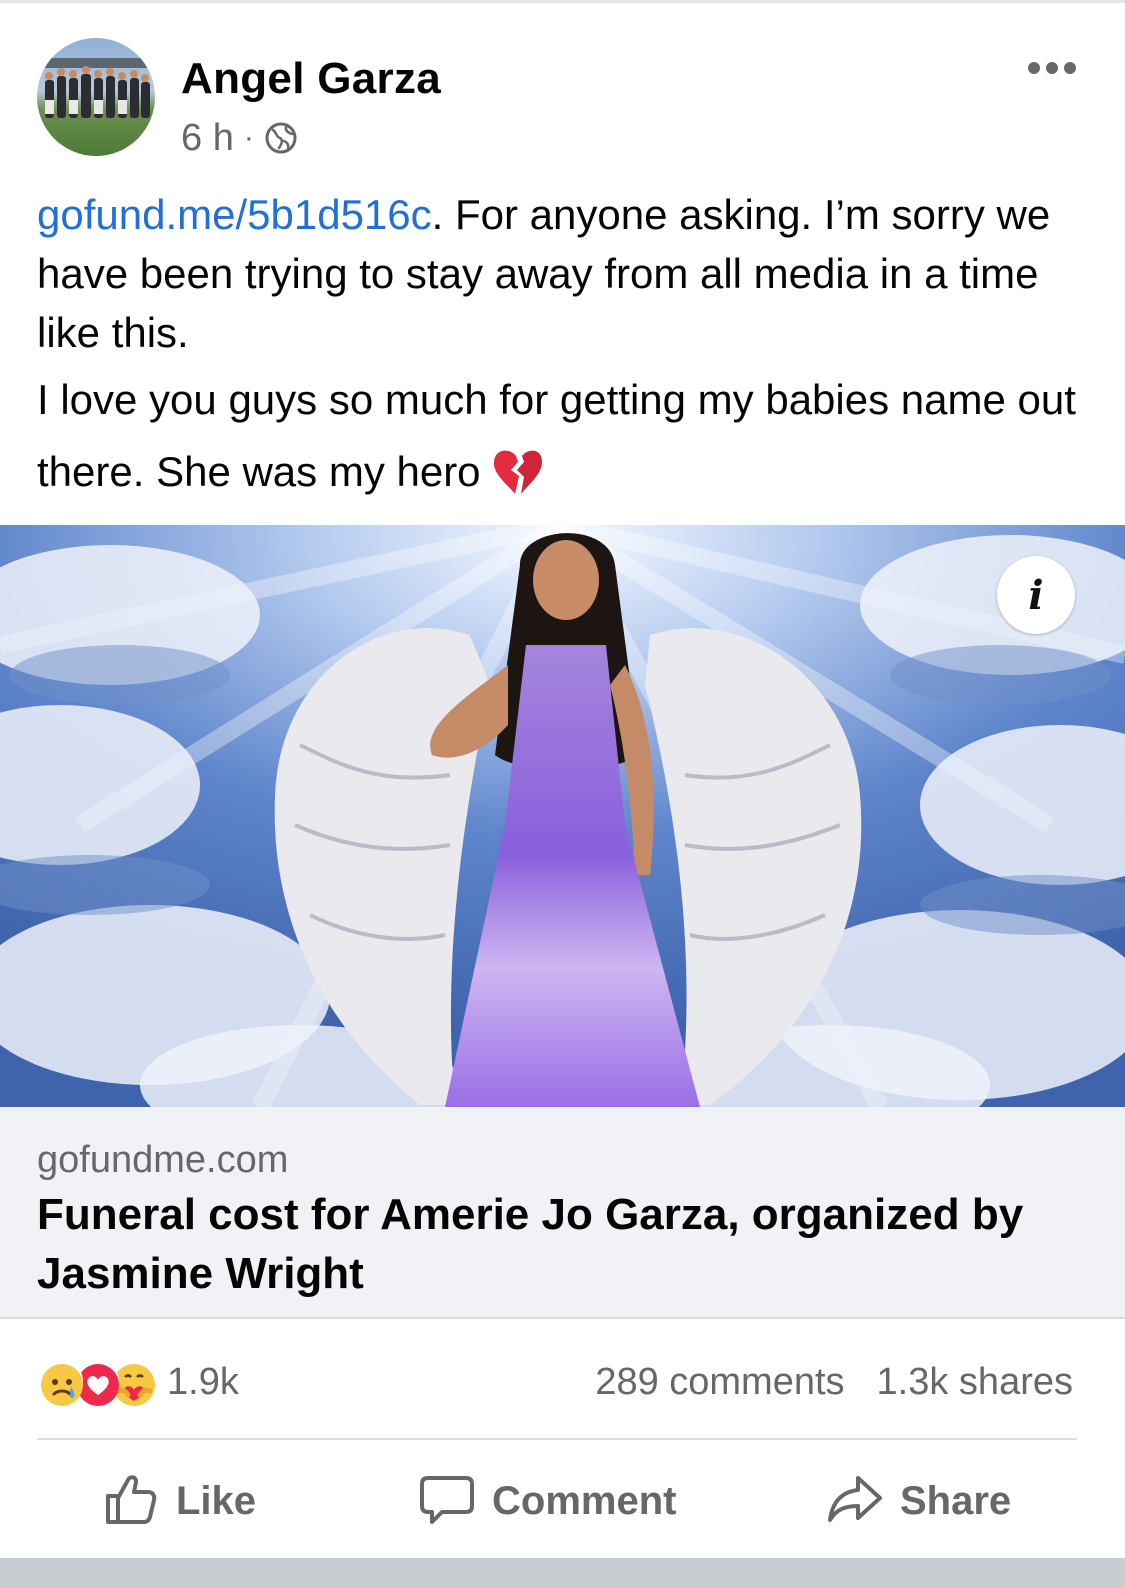 The width and height of the screenshot is (1125, 1588). Describe the element at coordinates (311, 79) in the screenshot. I see `author-name: Angel Garza` at that location.